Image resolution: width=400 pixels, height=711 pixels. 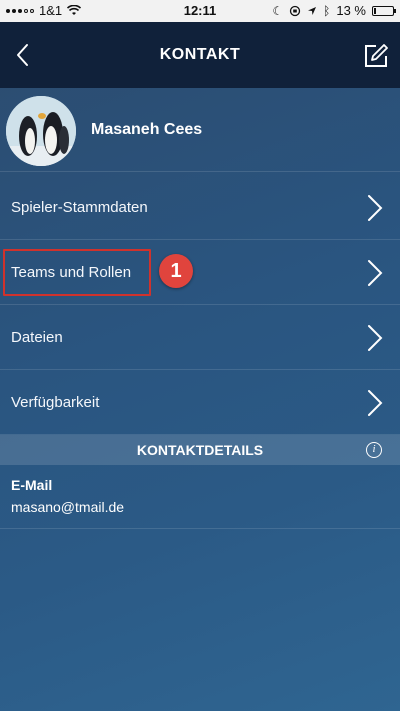 What do you see at coordinates (312, 10) in the screenshot?
I see `location-icon` at bounding box center [312, 10].